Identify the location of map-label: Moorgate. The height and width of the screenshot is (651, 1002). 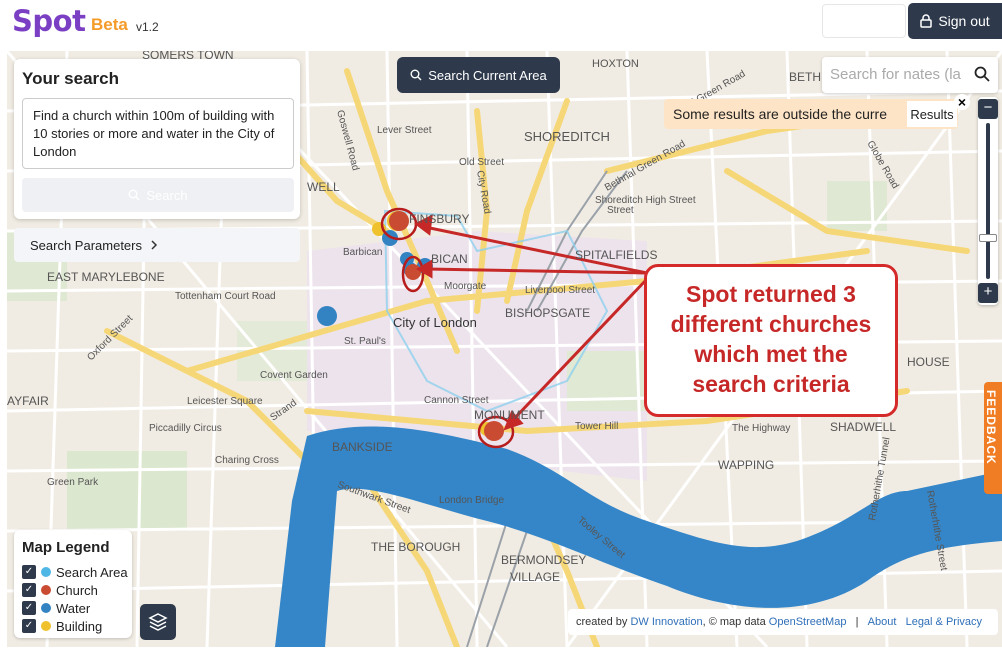
(465, 286).